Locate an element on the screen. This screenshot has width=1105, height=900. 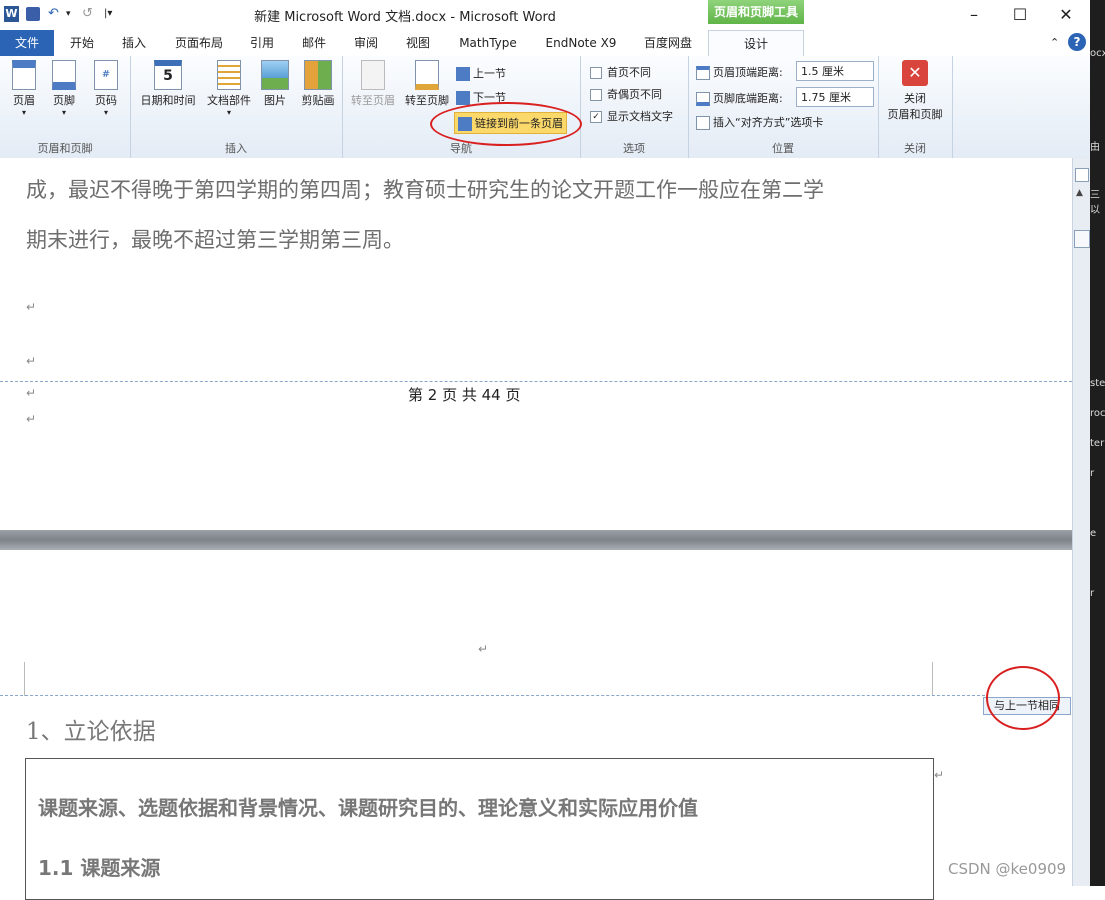
goto-footer-button: 转至页脚 is located at coordinates (427, 84).